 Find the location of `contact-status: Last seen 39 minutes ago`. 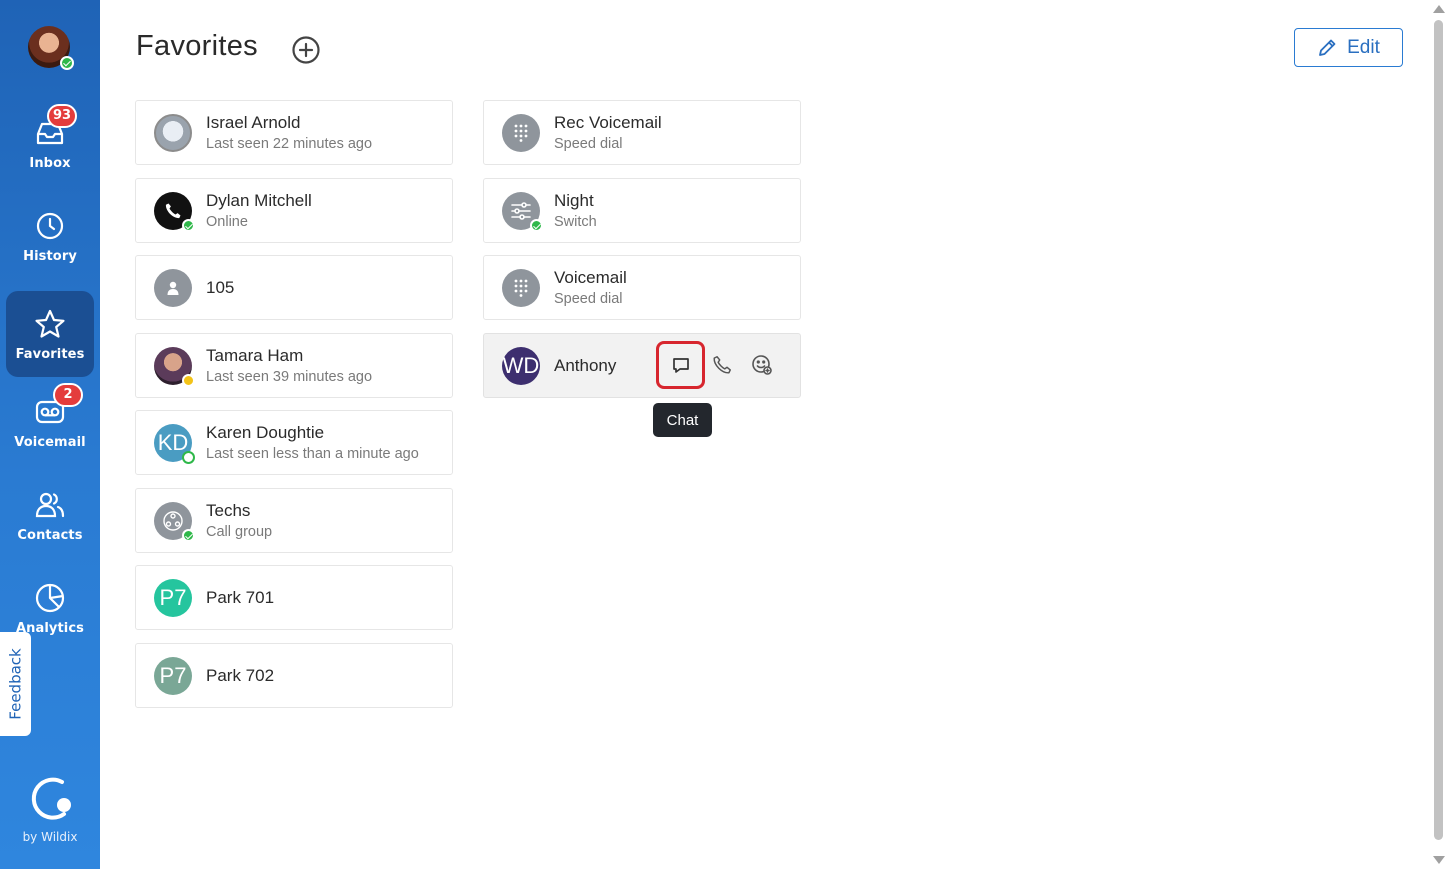

contact-status: Last seen 39 minutes ago is located at coordinates (289, 377).